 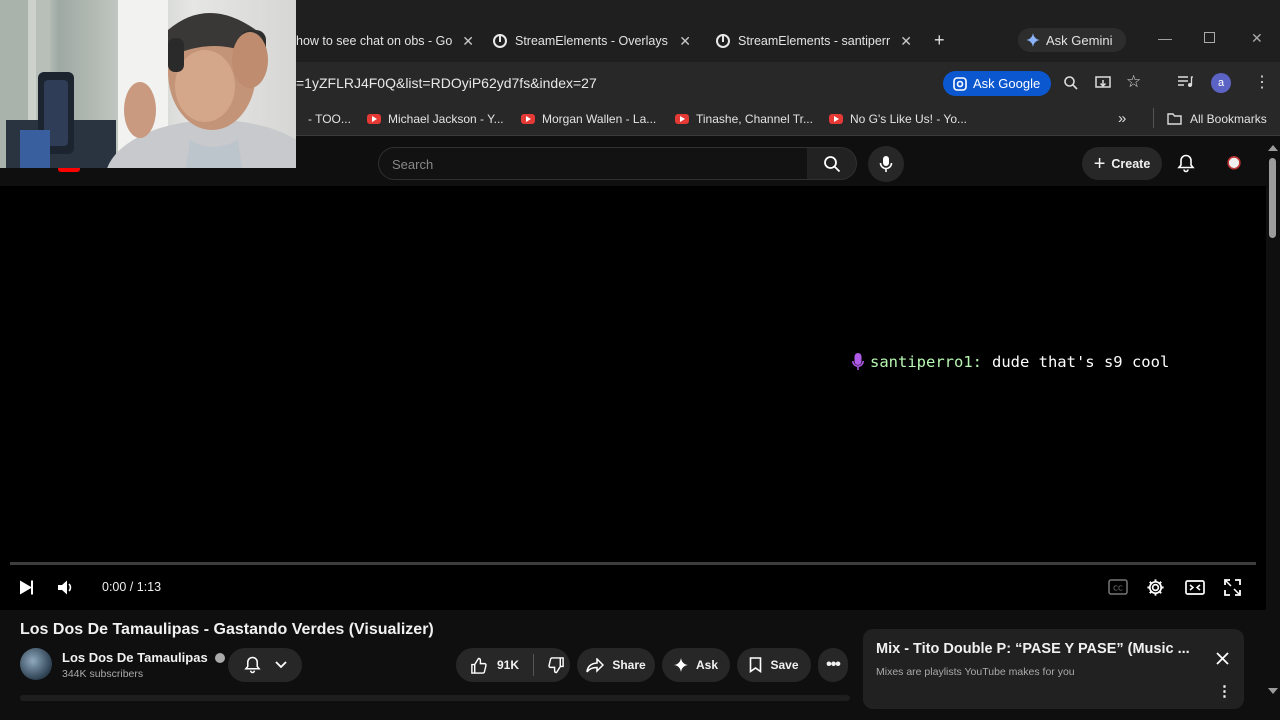 What do you see at coordinates (1153, 118) in the screenshot?
I see `bookmarks-divider` at bounding box center [1153, 118].